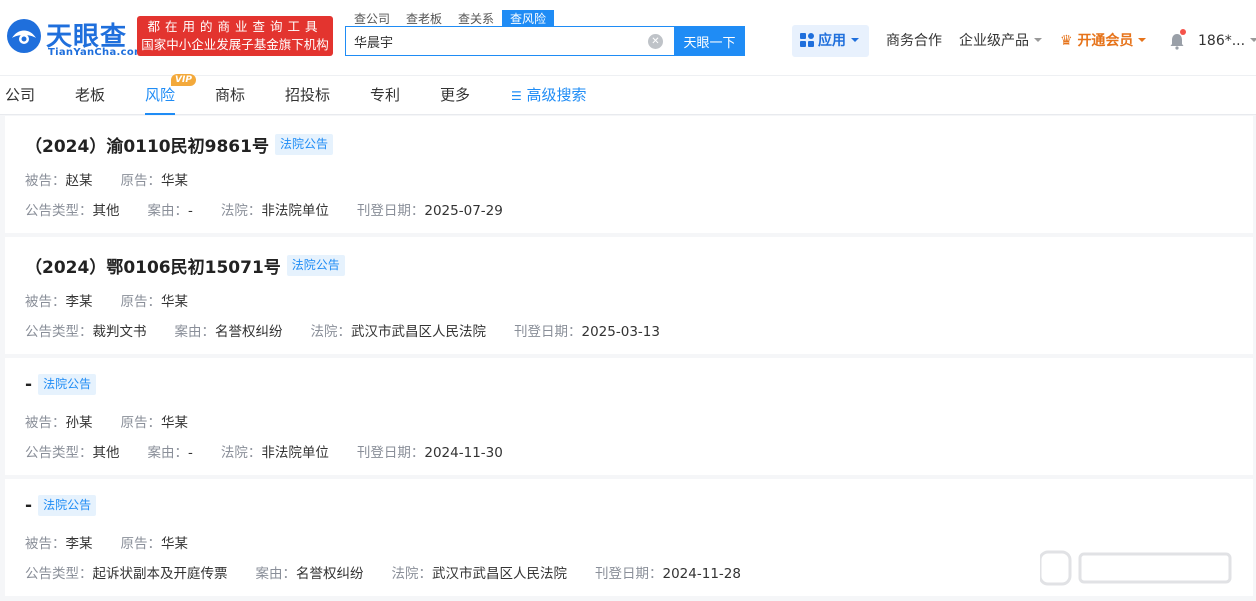 The image size is (1256, 601). Describe the element at coordinates (230, 95) in the screenshot. I see `tab-trademark: 商标` at that location.